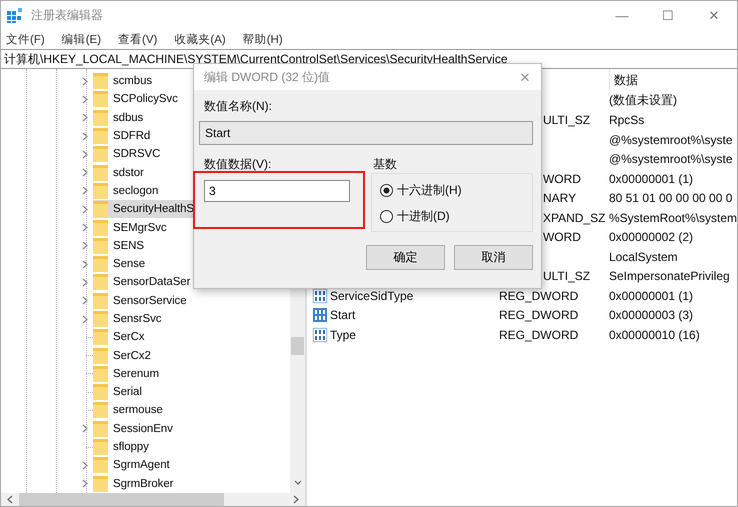 This screenshot has height=507, width=738. What do you see at coordinates (566, 120) in the screenshot?
I see `value-type: ULTI_SZ` at bounding box center [566, 120].